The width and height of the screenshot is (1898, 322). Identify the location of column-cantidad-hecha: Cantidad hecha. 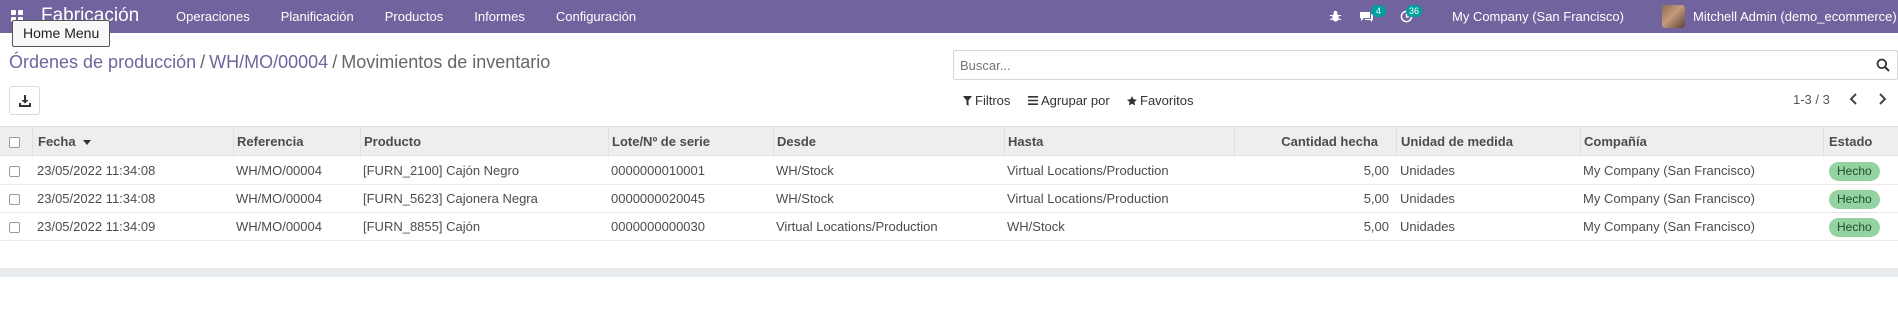
(1308, 142).